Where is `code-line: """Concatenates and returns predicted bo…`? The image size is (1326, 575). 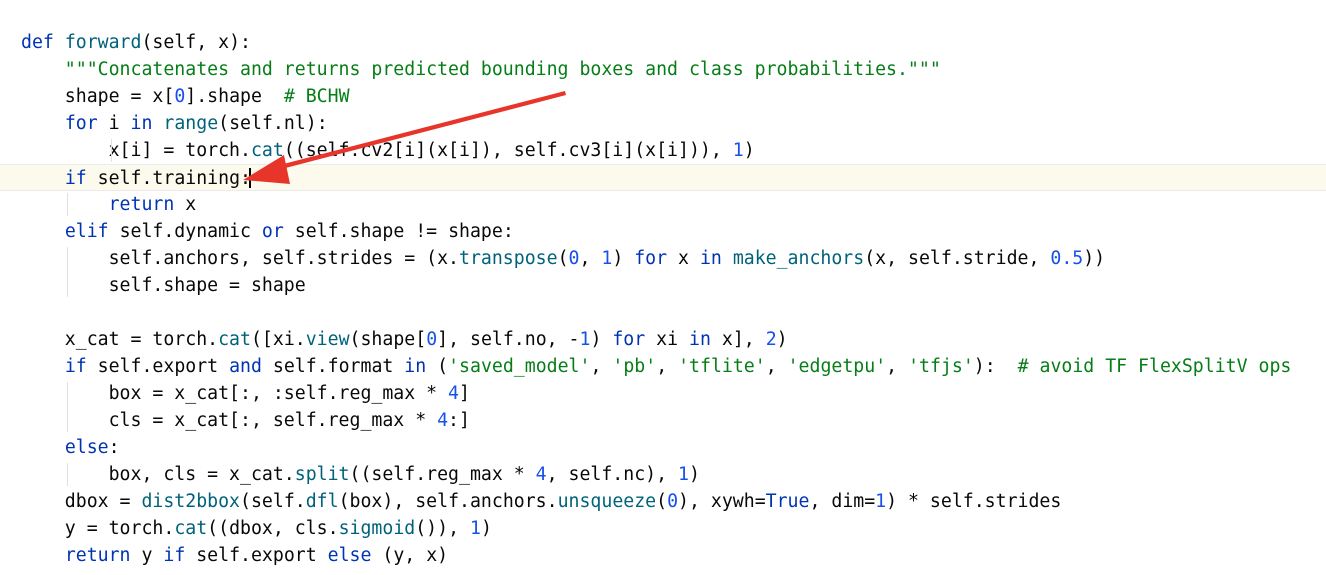 code-line: """Concatenates and returns predicted bo… is located at coordinates (663, 69).